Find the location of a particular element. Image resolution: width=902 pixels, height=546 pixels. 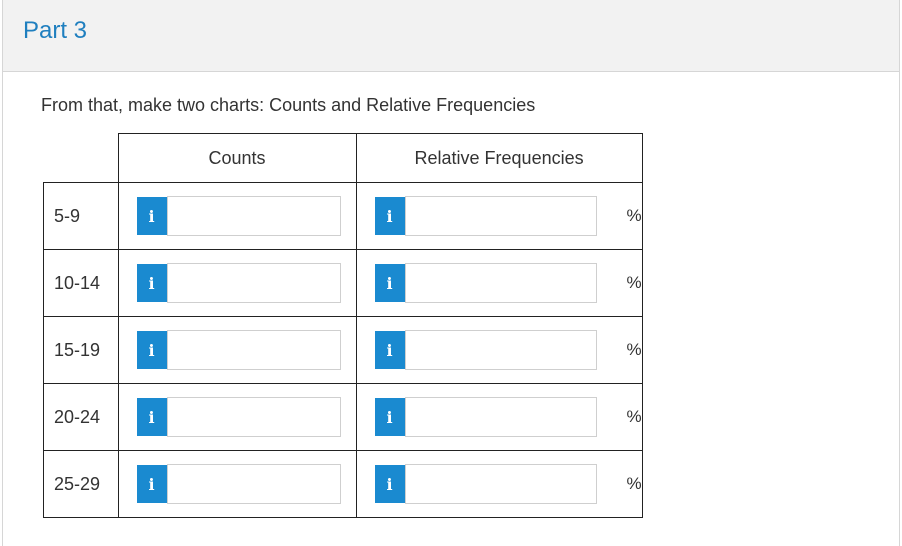

column-header-counts: Counts is located at coordinates (237, 158).